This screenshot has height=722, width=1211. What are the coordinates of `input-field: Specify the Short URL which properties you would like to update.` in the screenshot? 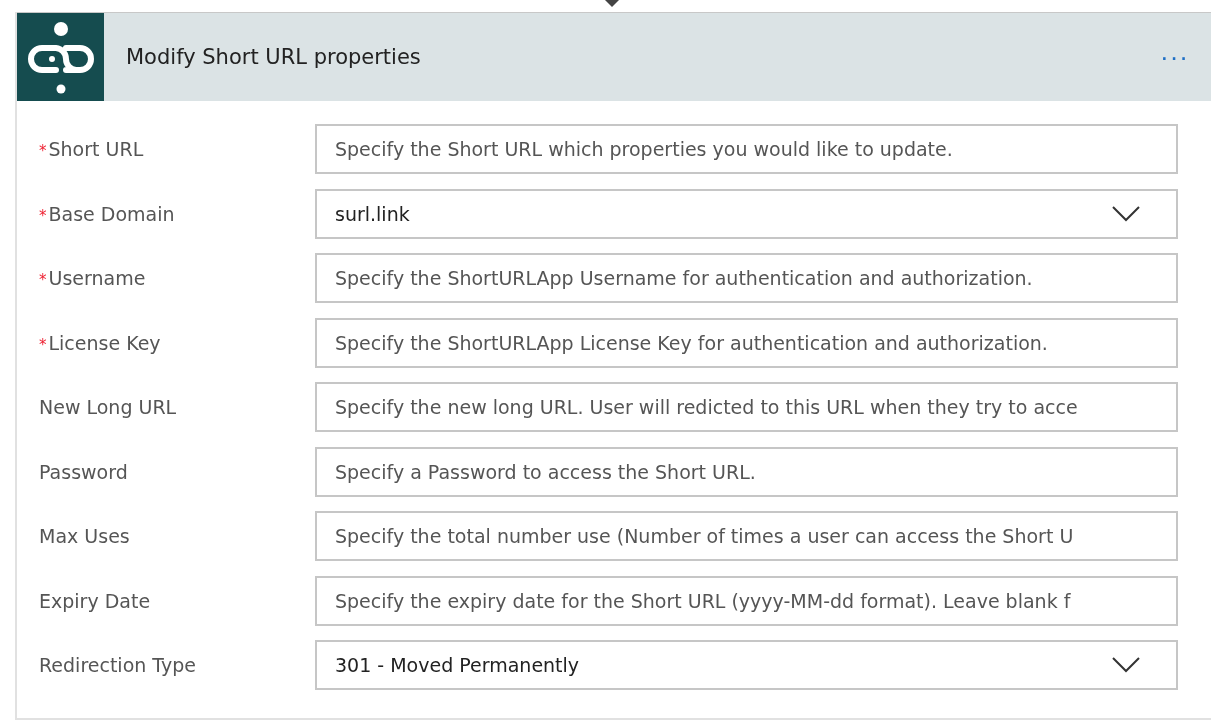 It's located at (746, 149).